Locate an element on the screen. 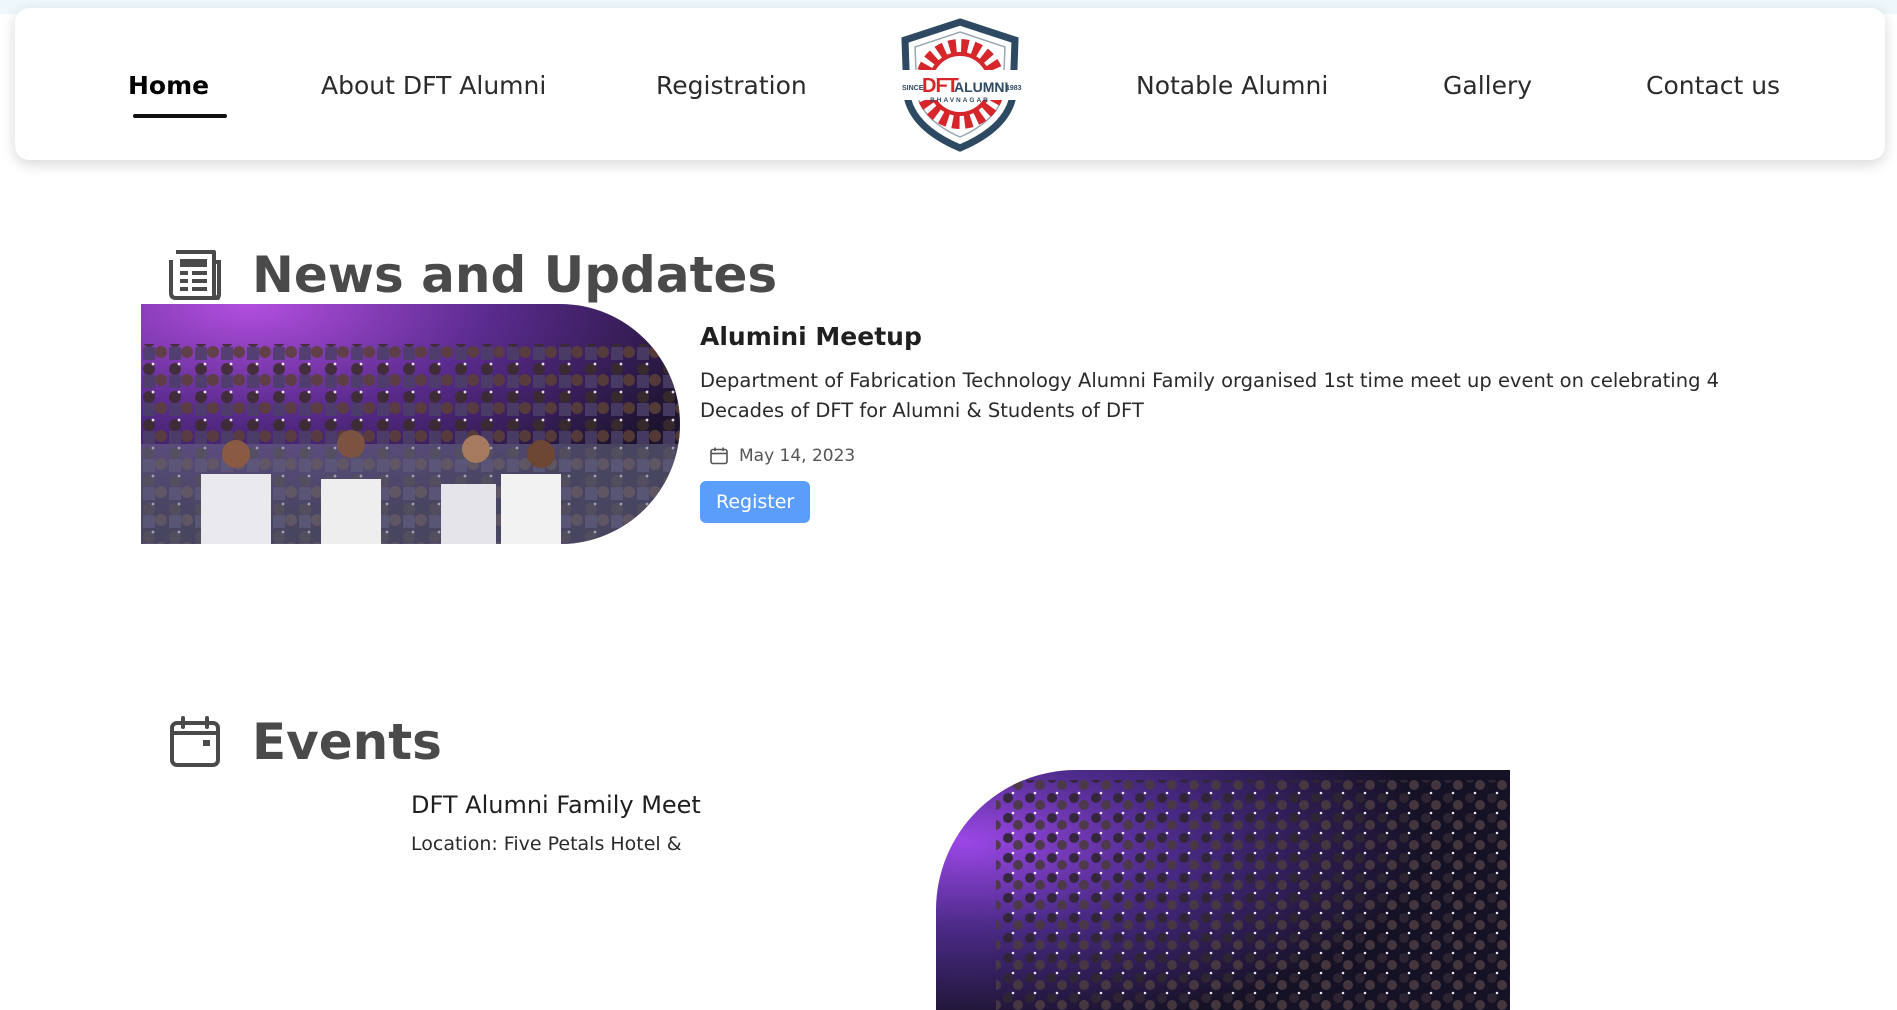 This screenshot has height=1010, width=1897. news-photo-audience is located at coordinates (410, 424).